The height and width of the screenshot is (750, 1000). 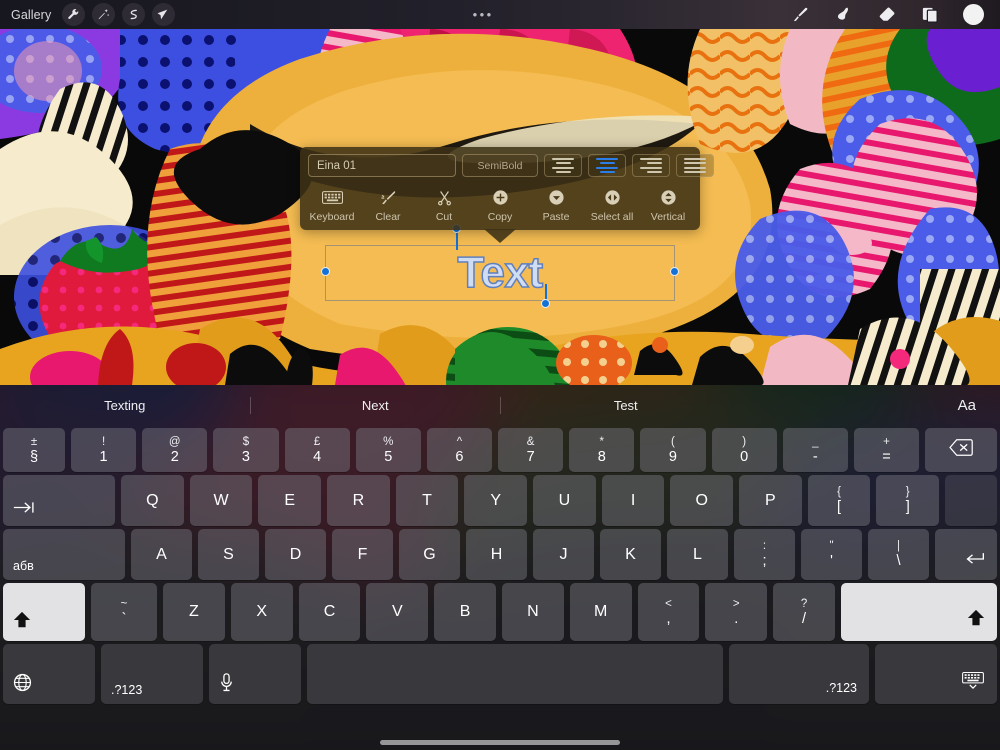 What do you see at coordinates (134, 14) in the screenshot?
I see `s-curve-icon` at bounding box center [134, 14].